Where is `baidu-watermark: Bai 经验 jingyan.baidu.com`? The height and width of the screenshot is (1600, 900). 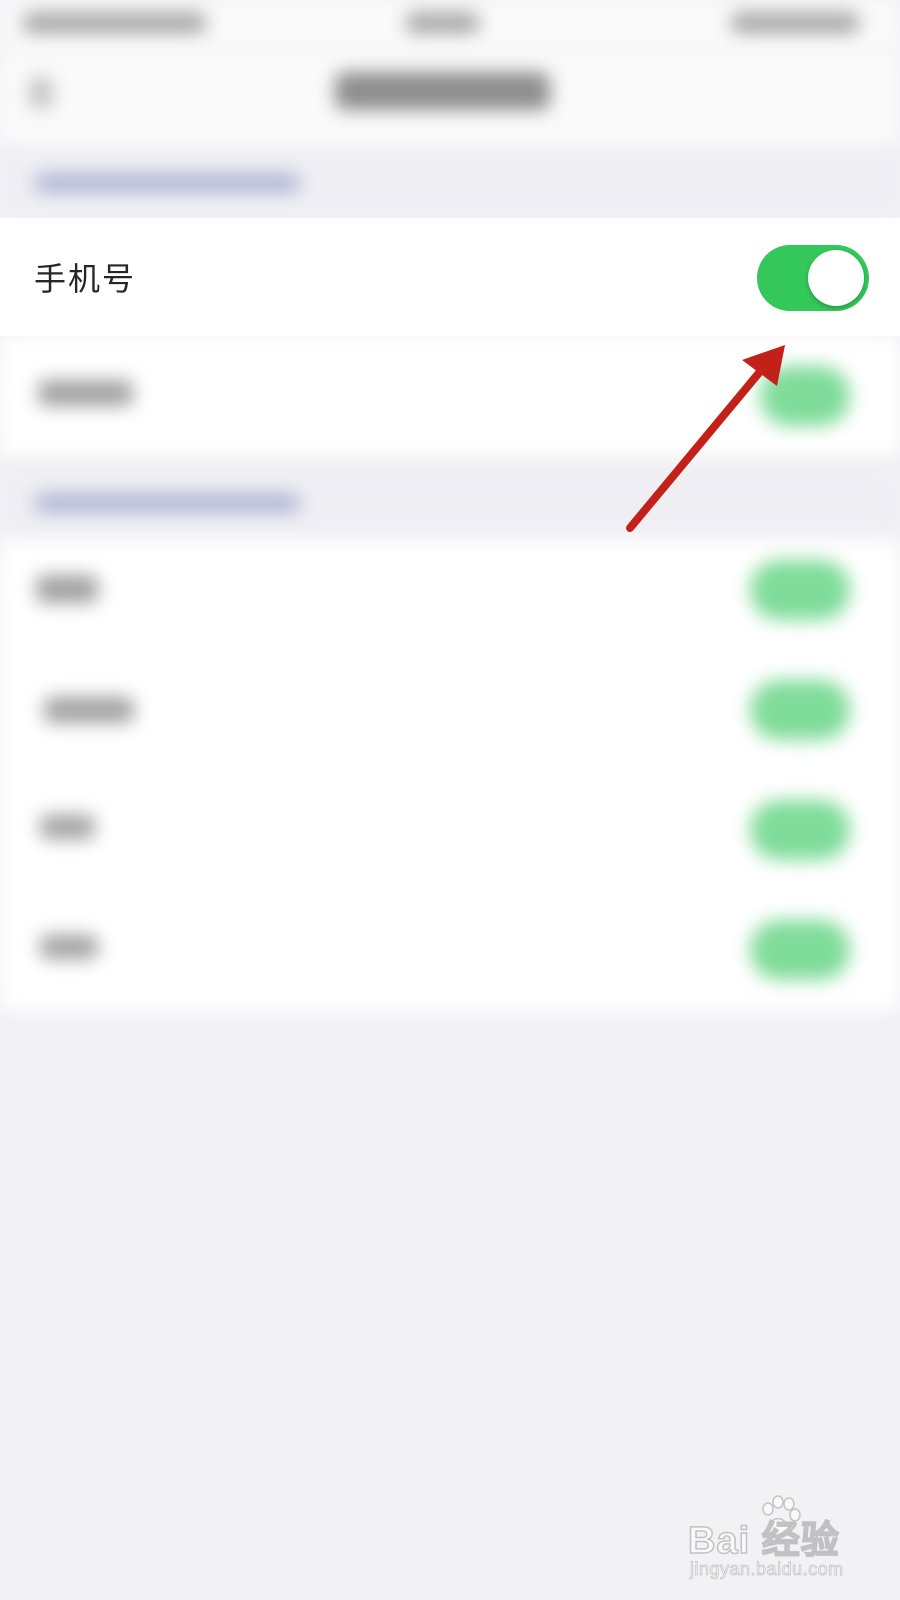
baidu-watermark: Bai 经验 jingyan.baidu.com is located at coordinates (782, 1542).